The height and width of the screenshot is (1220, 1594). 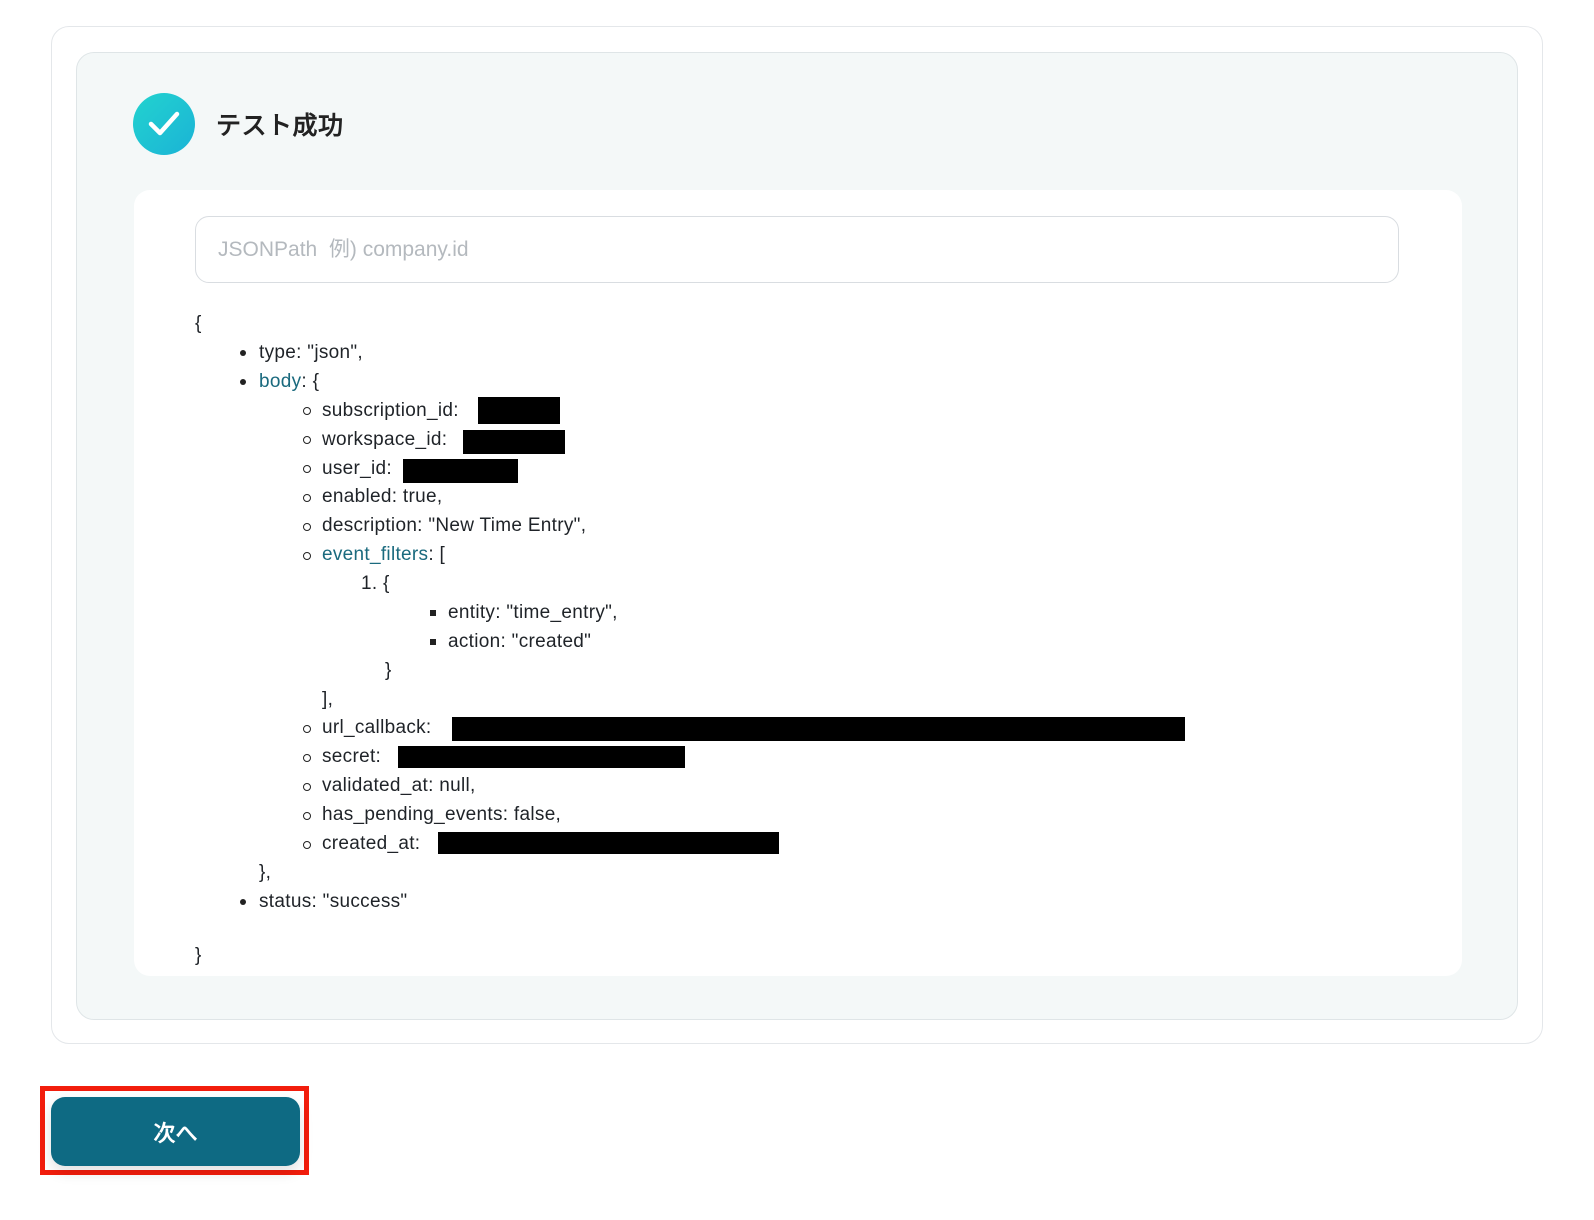 What do you see at coordinates (382, 496) in the screenshot?
I see `json-enabled: enabled: true,` at bounding box center [382, 496].